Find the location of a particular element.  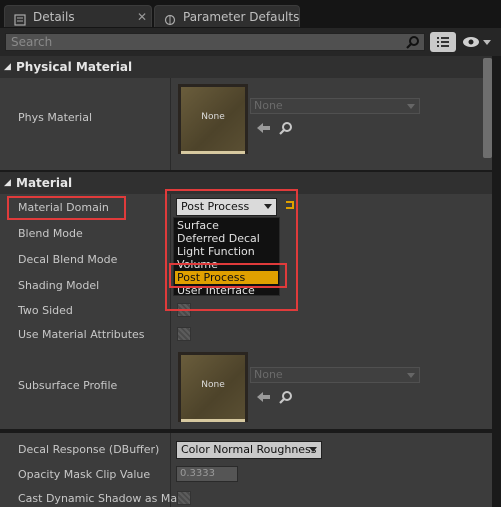

eye-icon is located at coordinates (477, 43).